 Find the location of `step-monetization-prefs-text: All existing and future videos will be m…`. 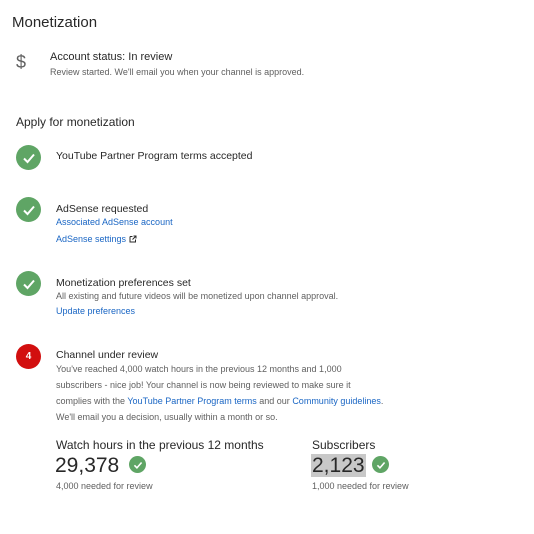

step-monetization-prefs-text: All existing and future videos will be m… is located at coordinates (197, 296).